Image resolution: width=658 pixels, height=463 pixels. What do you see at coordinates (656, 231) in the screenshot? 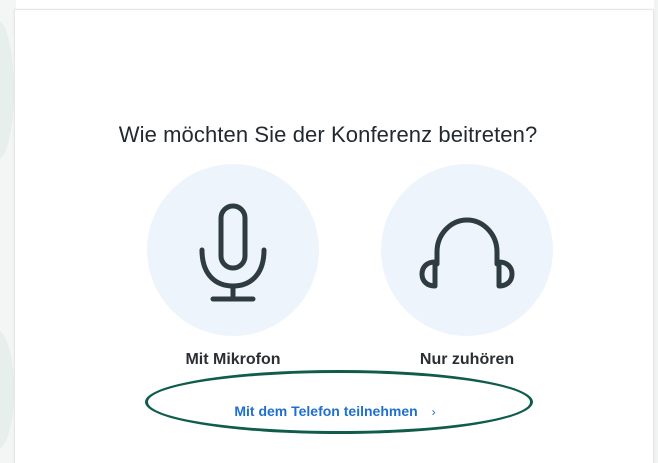
I see `background-right-strip` at bounding box center [656, 231].